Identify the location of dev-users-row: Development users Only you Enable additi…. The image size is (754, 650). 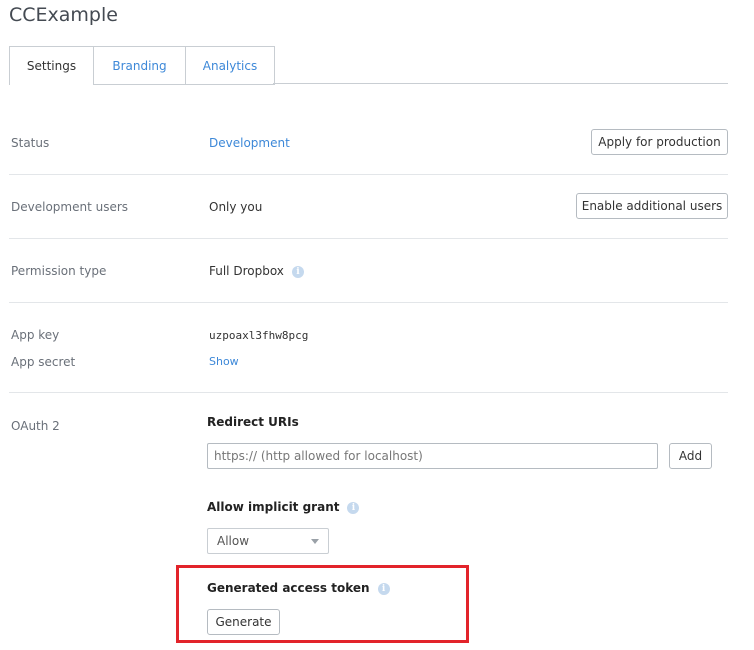
(368, 207).